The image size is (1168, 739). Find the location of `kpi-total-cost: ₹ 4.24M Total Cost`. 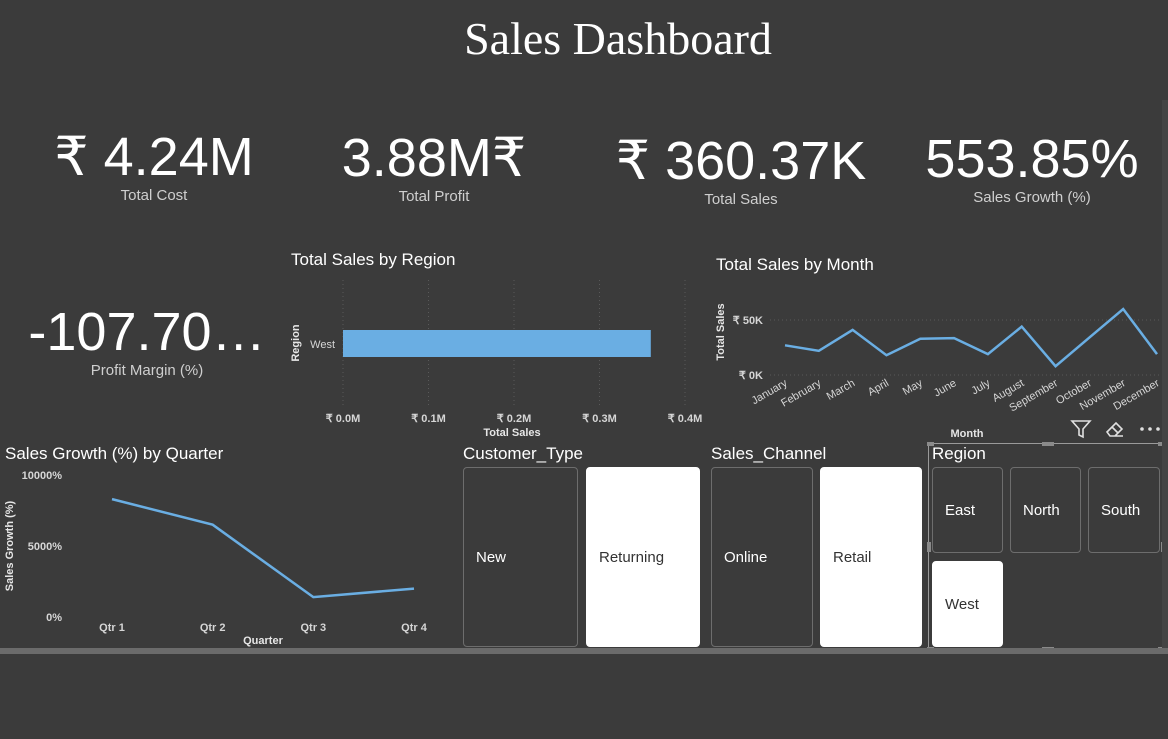

kpi-total-cost: ₹ 4.24M Total Cost is located at coordinates (154, 167).